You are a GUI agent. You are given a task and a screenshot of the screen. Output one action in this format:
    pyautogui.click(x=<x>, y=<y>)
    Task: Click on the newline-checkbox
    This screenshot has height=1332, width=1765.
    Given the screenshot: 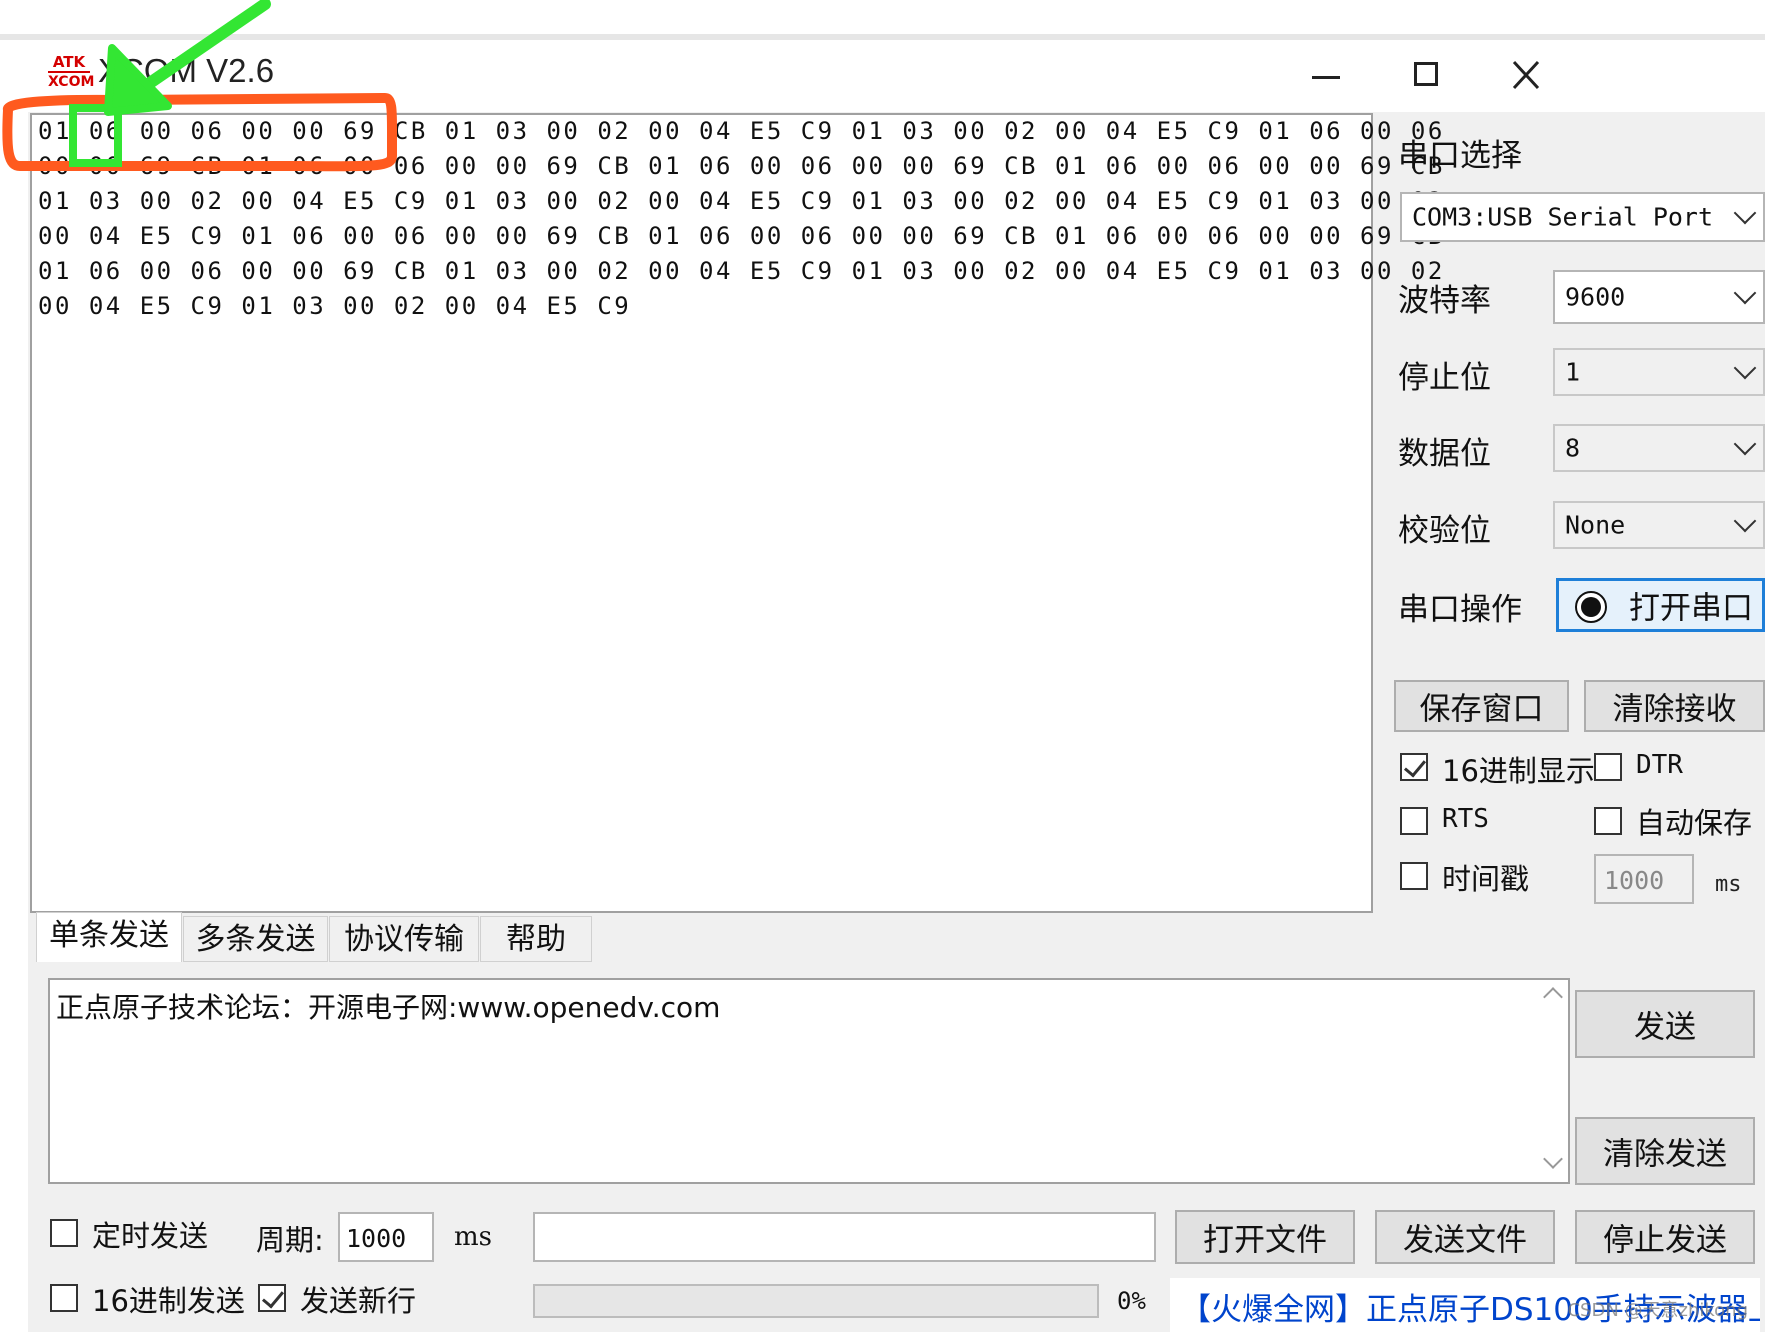 What is the action you would take?
    pyautogui.click(x=272, y=1298)
    